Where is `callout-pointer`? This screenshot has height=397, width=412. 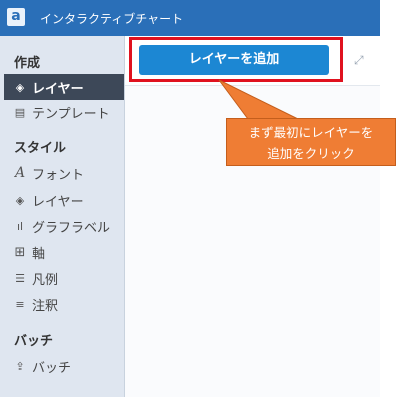
callout-pointer is located at coordinates (258, 99).